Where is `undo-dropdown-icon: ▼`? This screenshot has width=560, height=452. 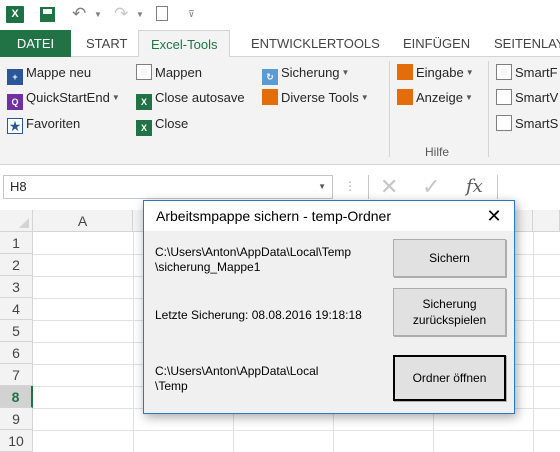 undo-dropdown-icon: ▼ is located at coordinates (98, 14).